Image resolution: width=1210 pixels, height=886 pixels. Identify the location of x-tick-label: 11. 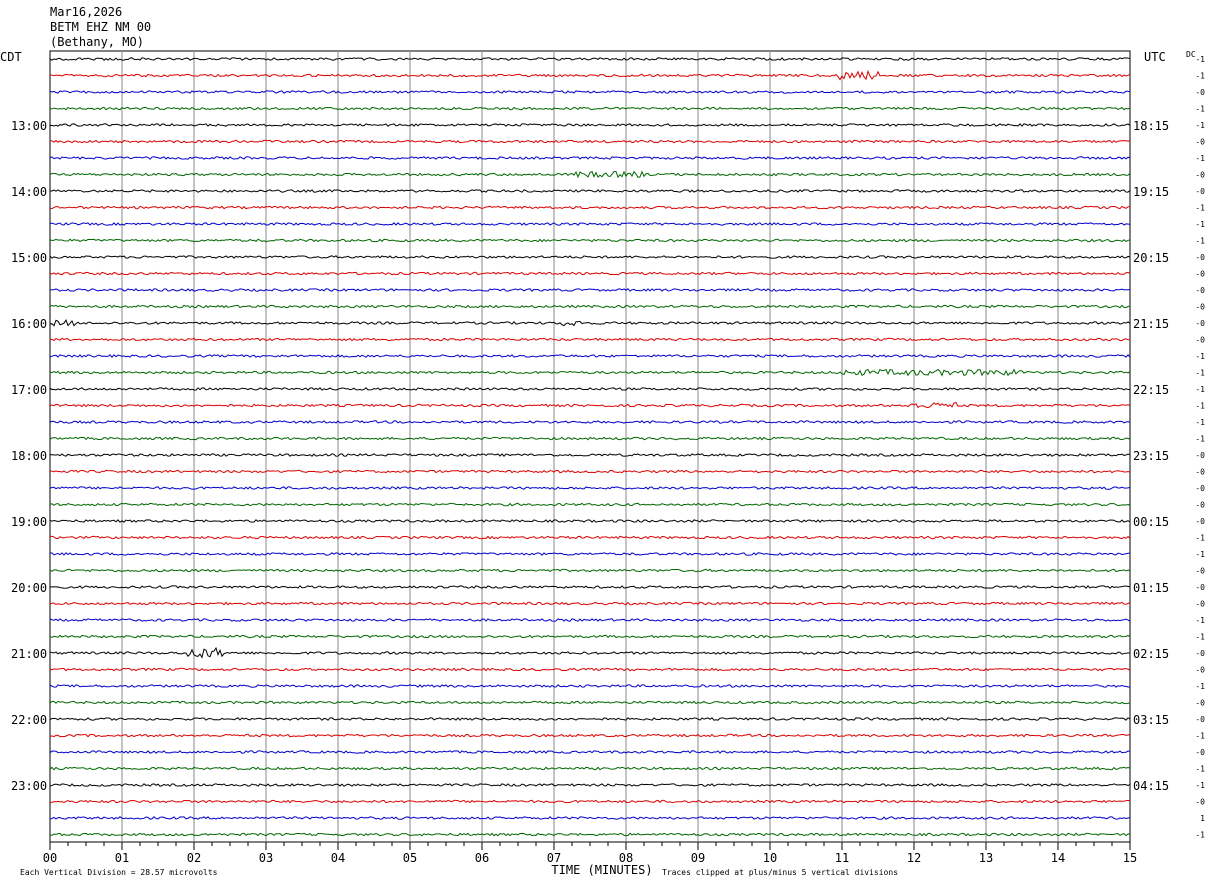
(842, 858).